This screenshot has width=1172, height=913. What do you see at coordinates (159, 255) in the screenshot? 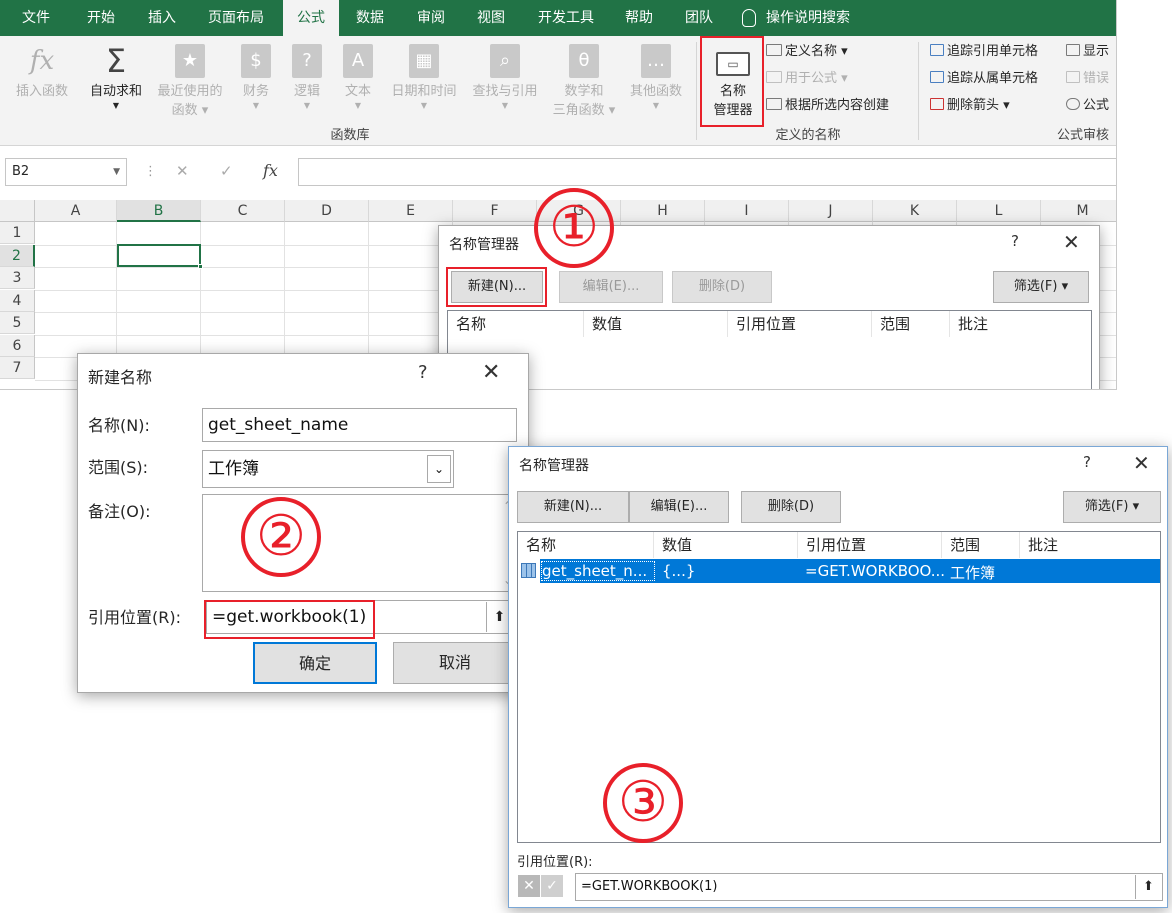
I see `selected-cell-b2` at bounding box center [159, 255].